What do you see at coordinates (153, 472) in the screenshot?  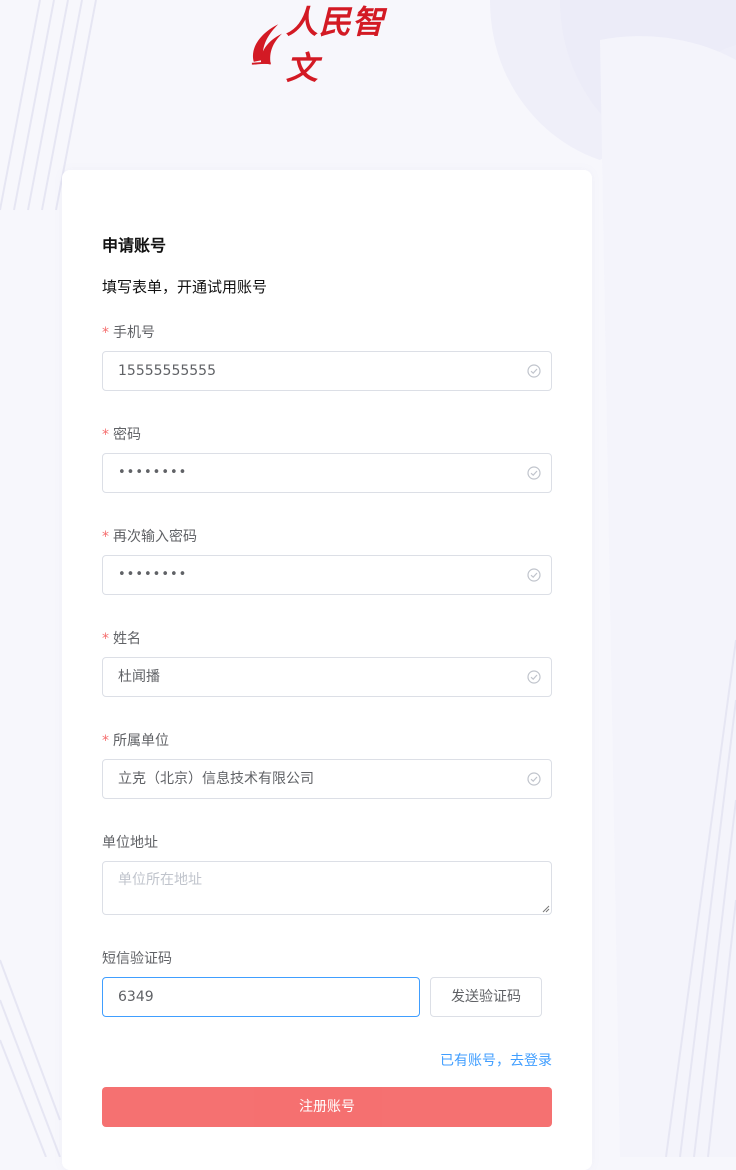 I see `password-value: ••••••••` at bounding box center [153, 472].